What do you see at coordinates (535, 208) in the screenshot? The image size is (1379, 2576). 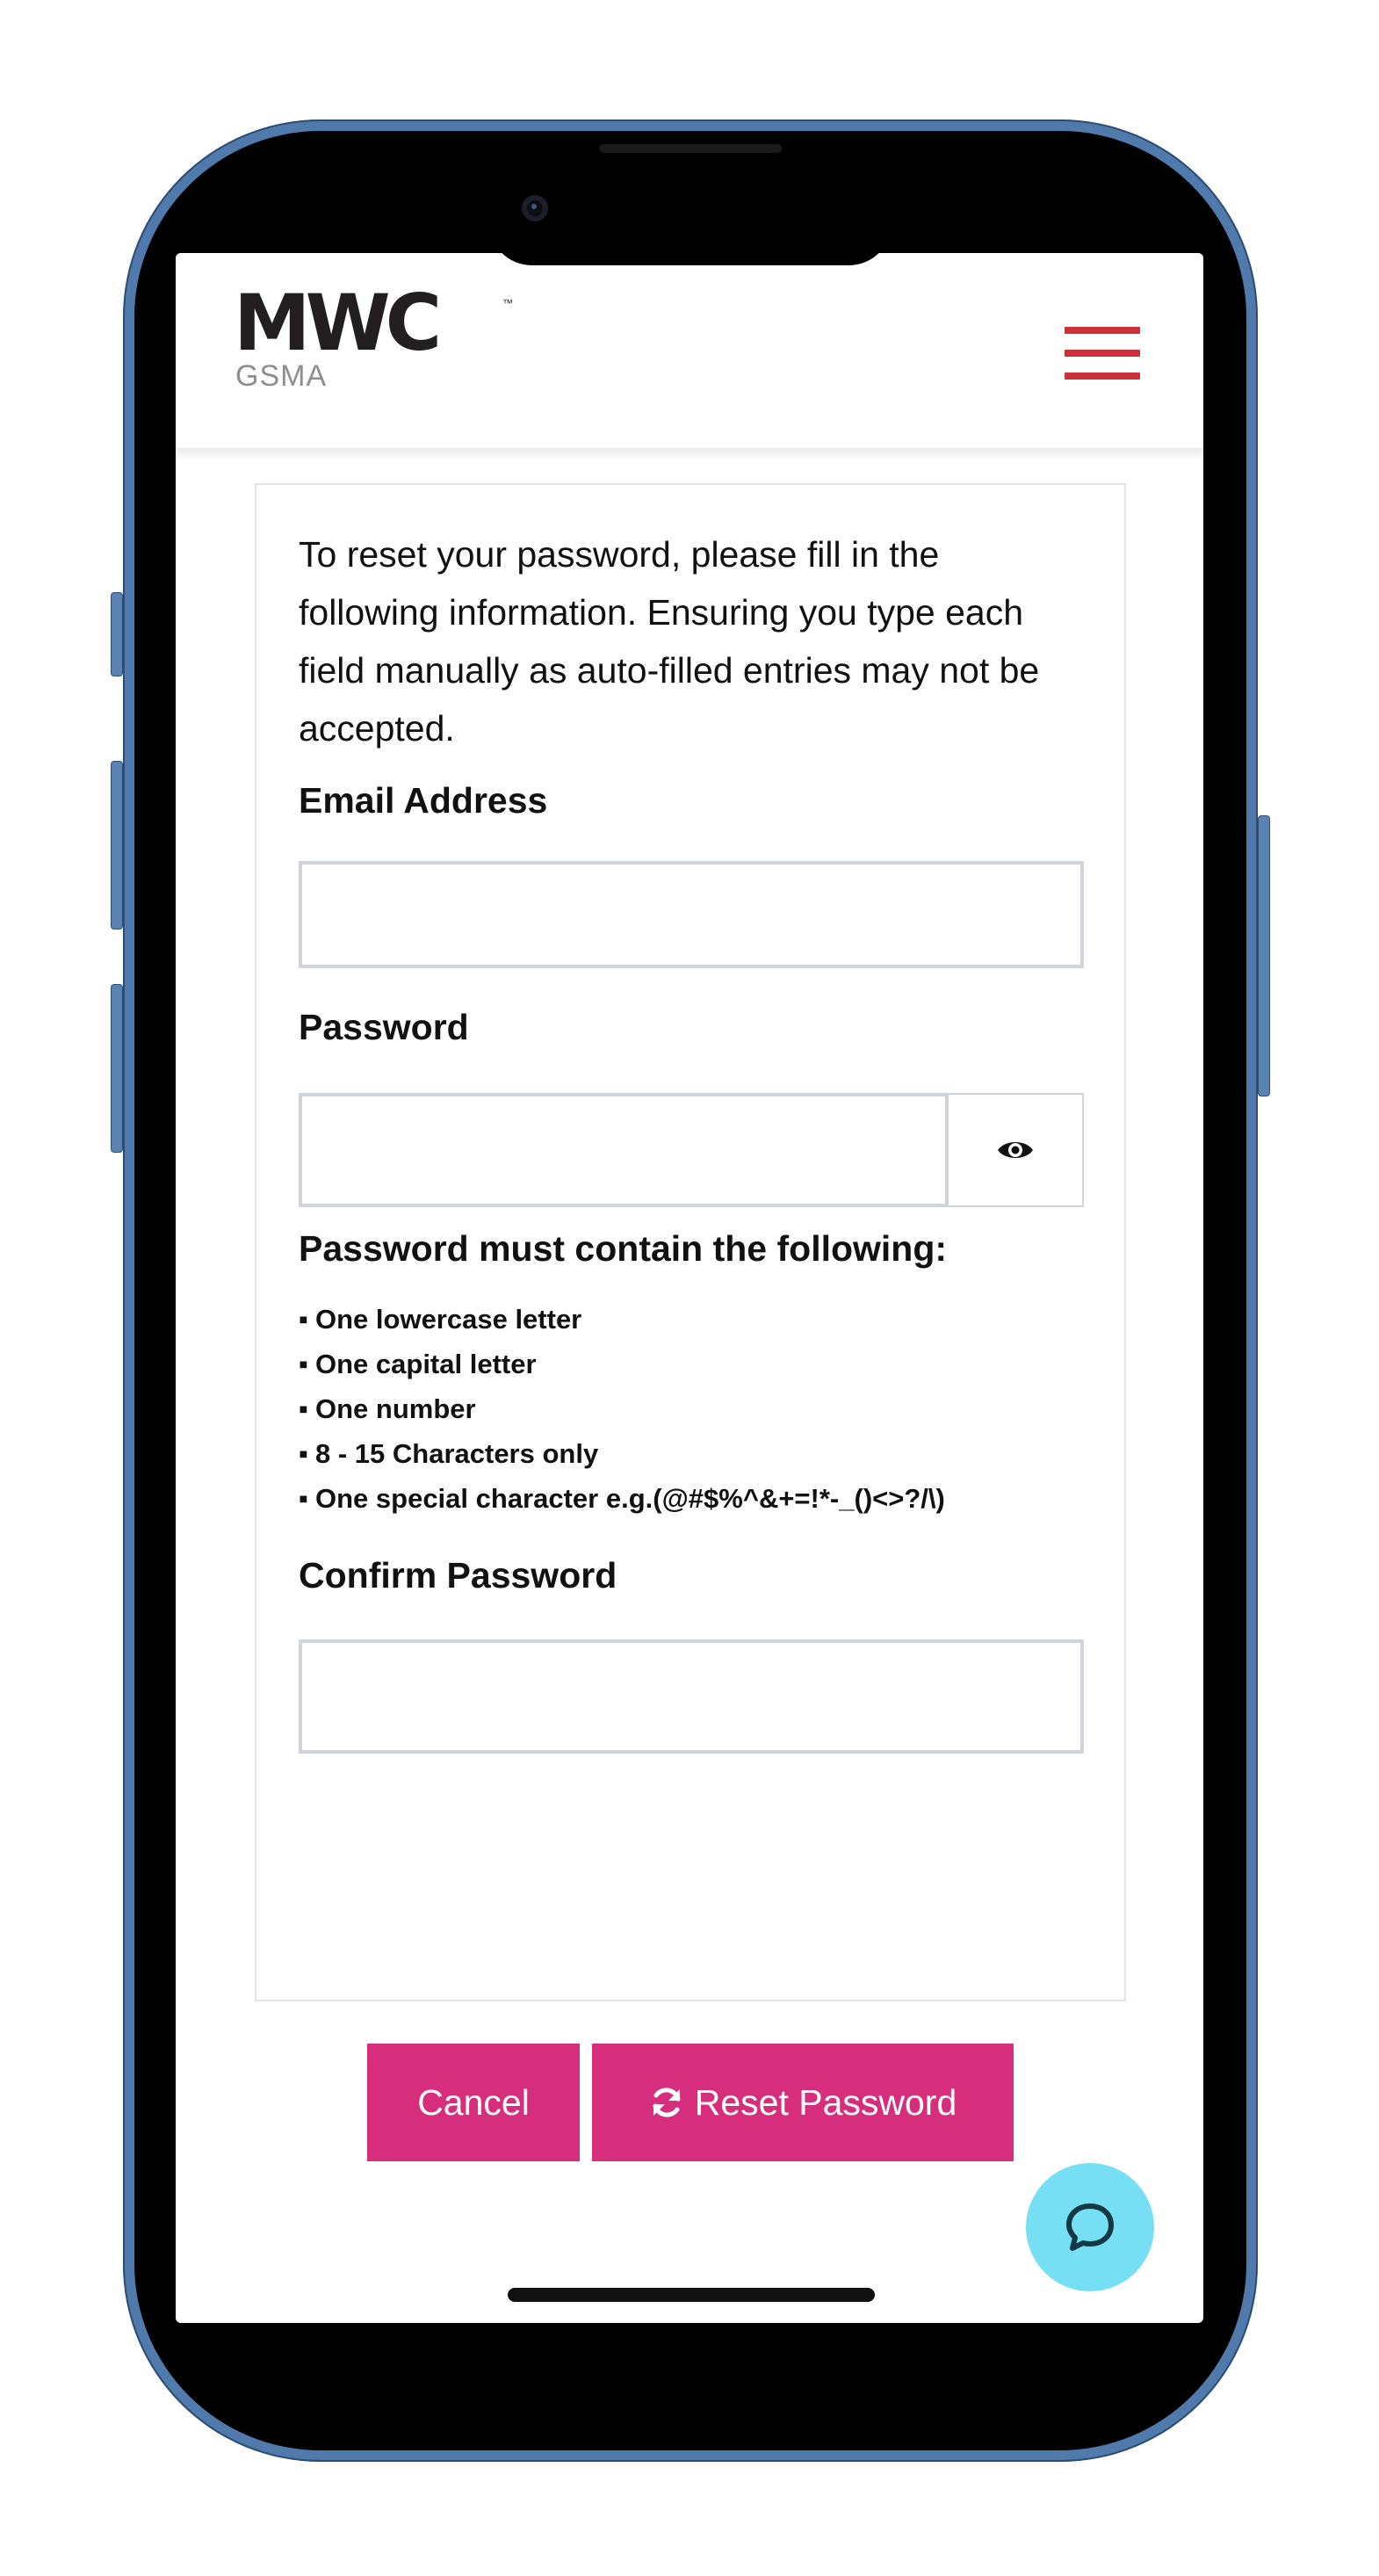 I see `front-camera` at bounding box center [535, 208].